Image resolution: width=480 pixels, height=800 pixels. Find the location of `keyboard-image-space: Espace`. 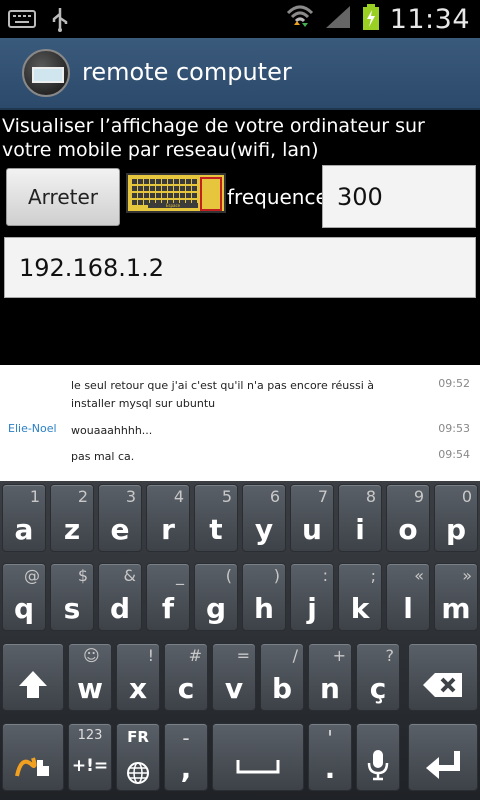

keyboard-image-space: Espace is located at coordinates (173, 205).